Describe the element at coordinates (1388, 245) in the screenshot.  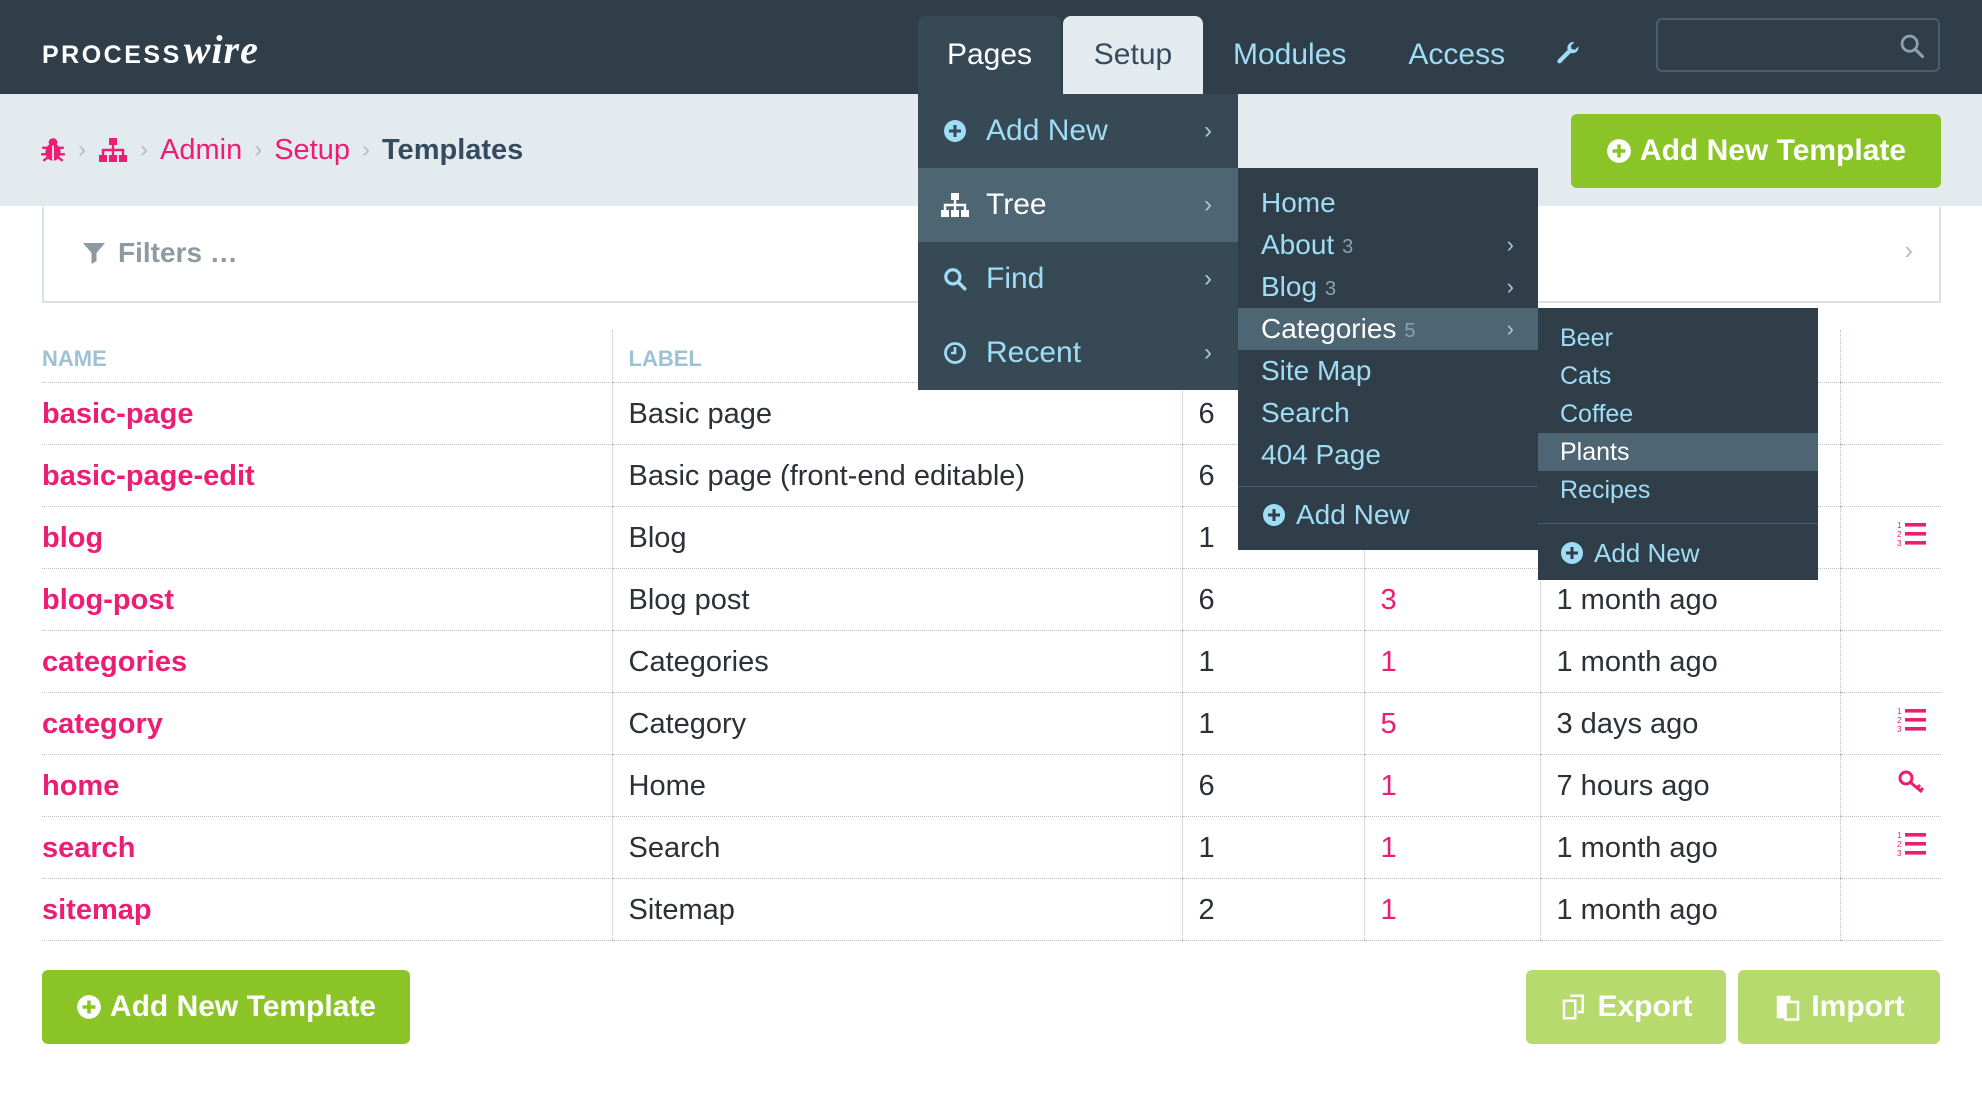
I see `tree-item-about: About 3 ›` at that location.